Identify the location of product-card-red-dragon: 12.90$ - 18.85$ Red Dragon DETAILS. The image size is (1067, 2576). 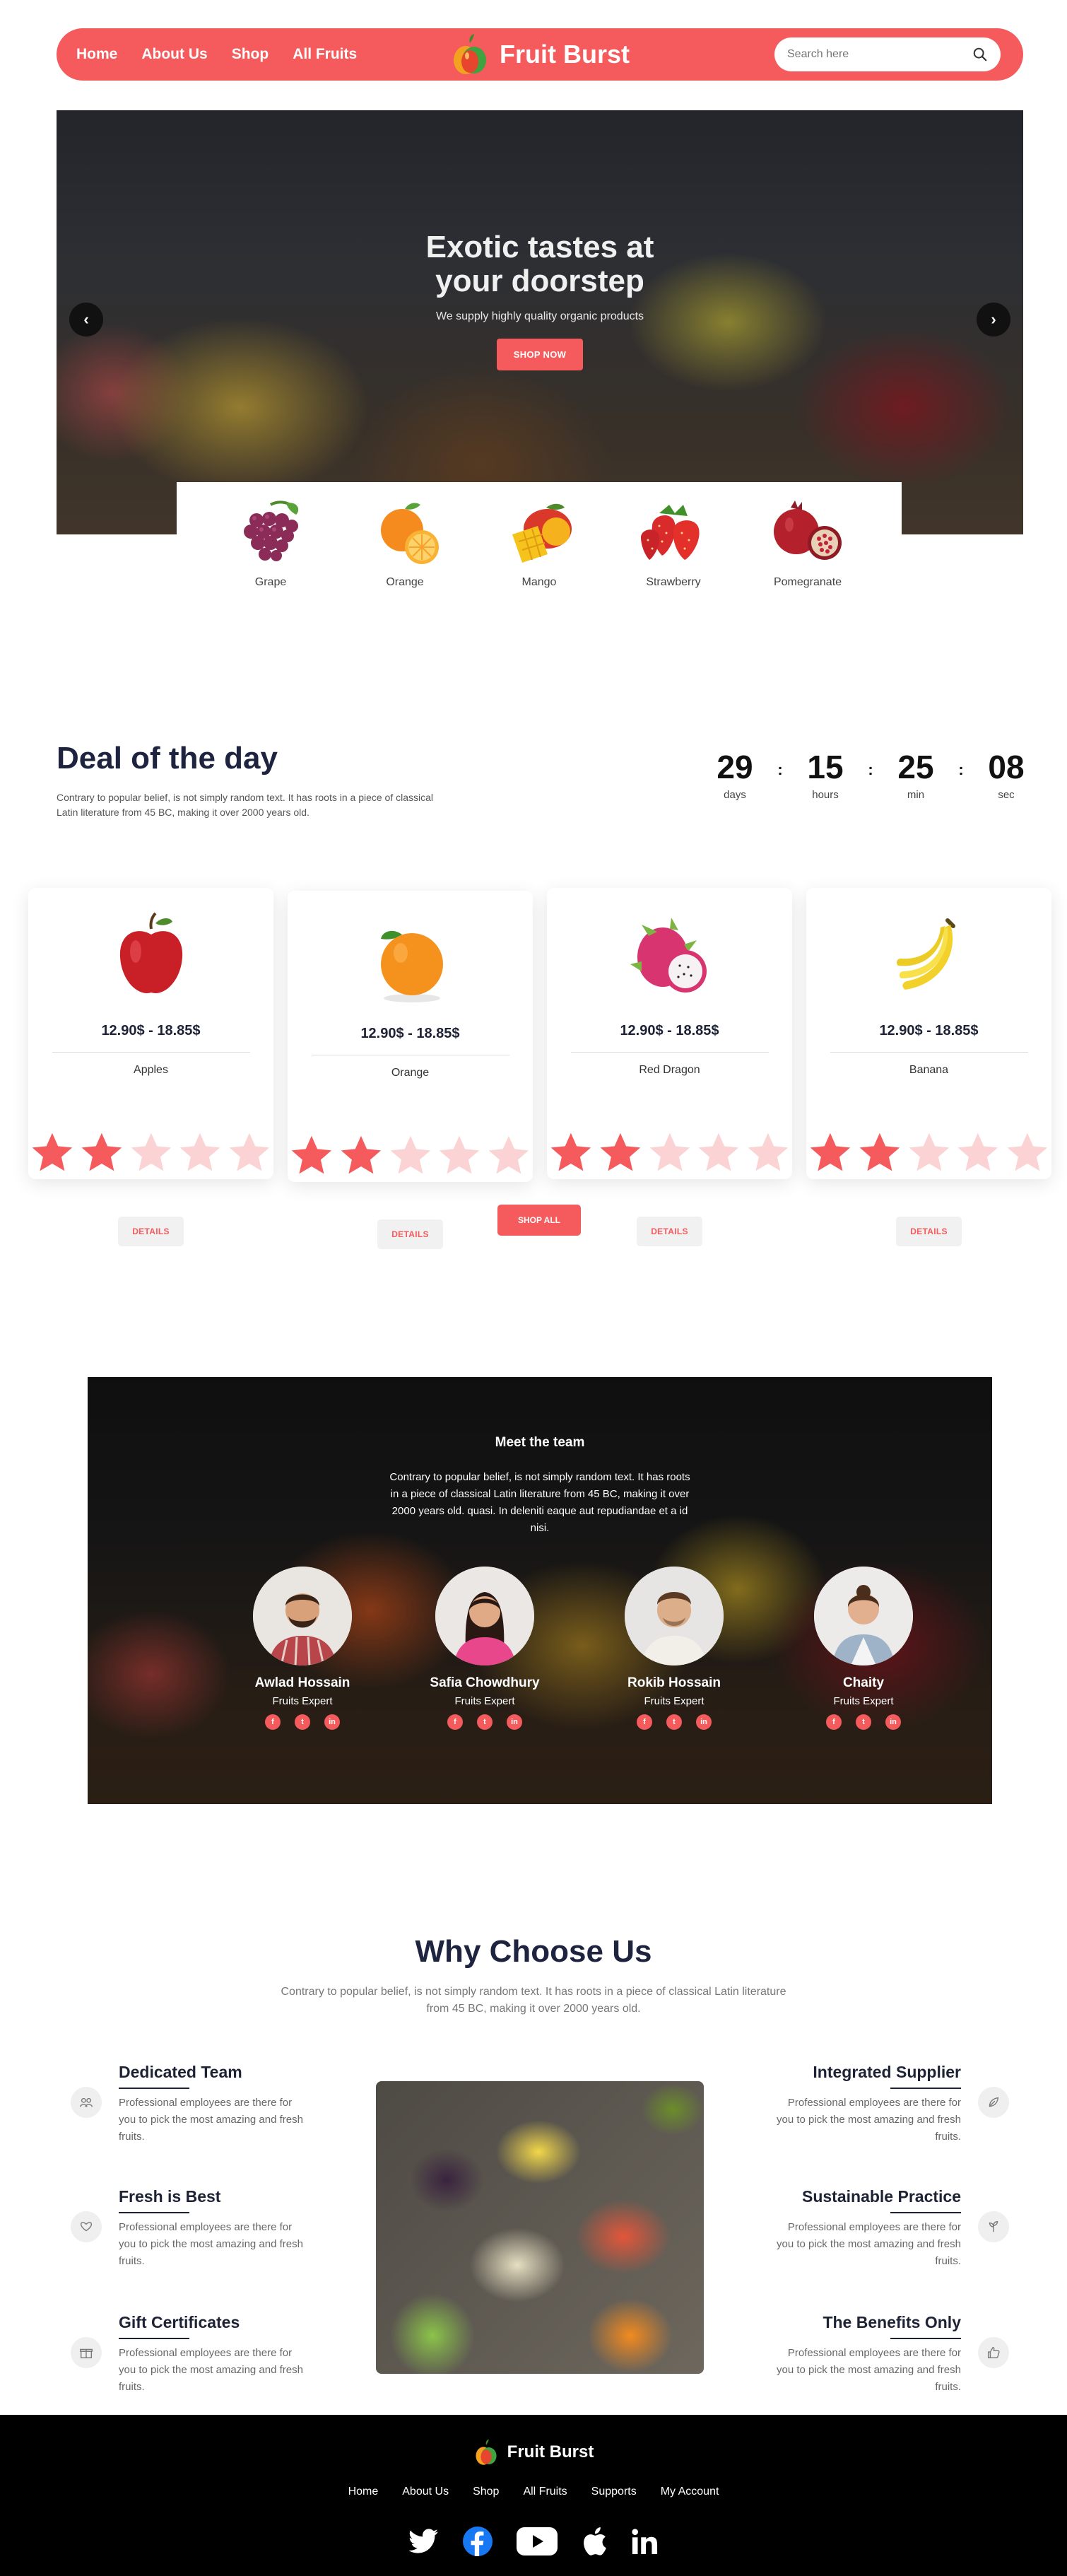
(669, 1067).